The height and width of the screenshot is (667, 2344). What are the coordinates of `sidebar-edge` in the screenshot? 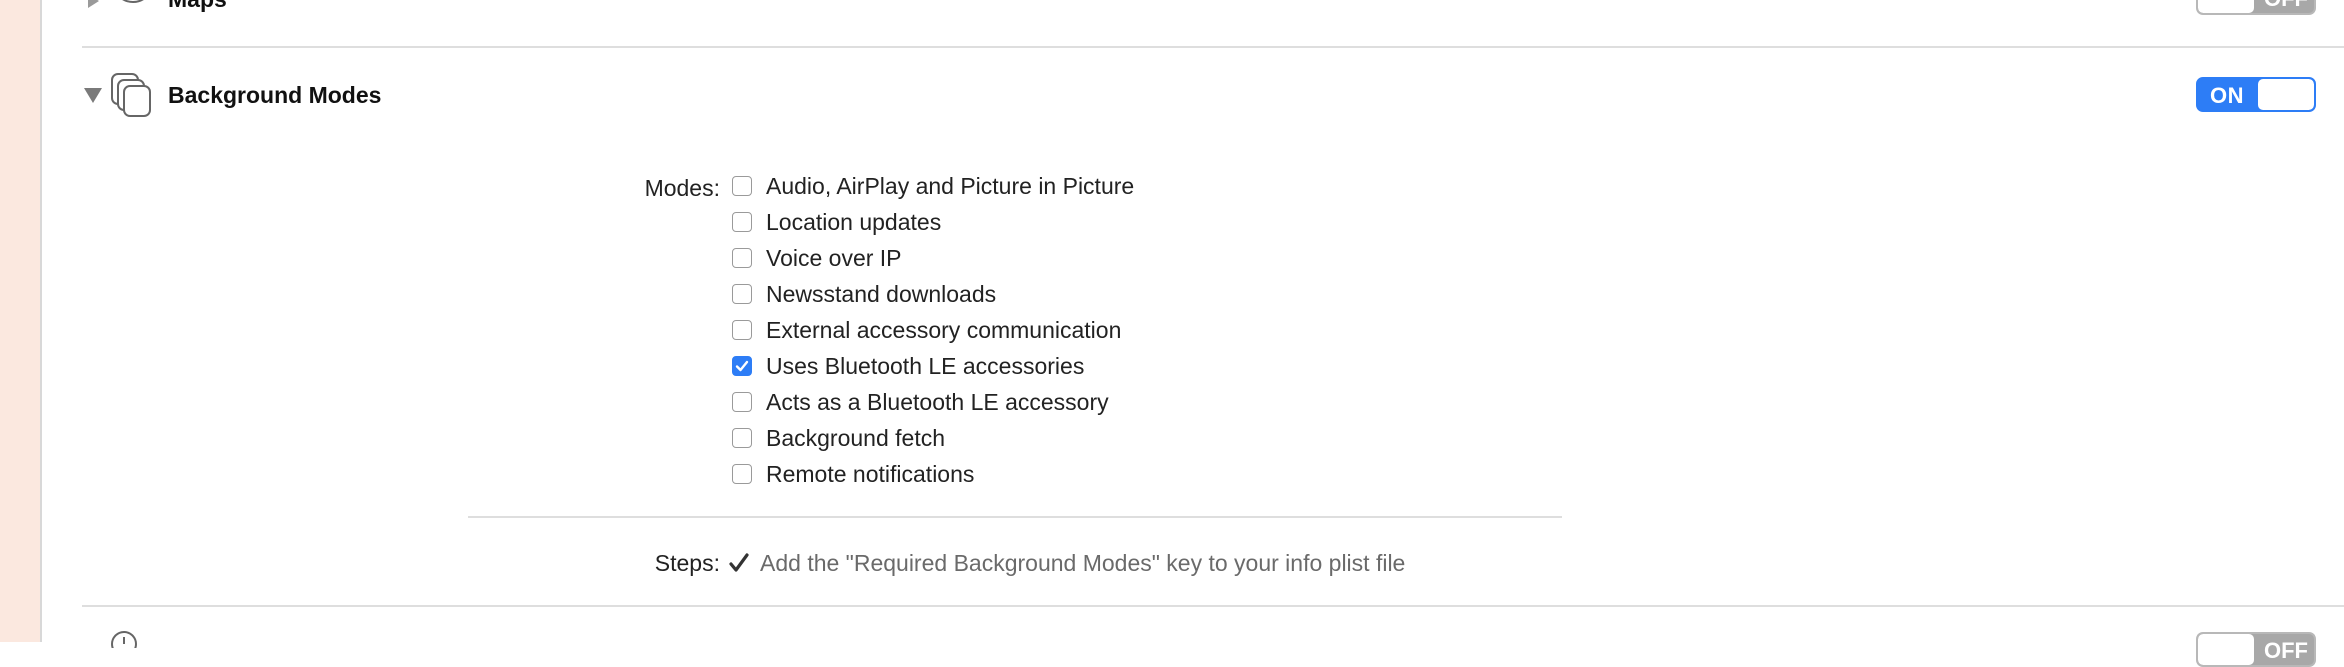 It's located at (20, 321).